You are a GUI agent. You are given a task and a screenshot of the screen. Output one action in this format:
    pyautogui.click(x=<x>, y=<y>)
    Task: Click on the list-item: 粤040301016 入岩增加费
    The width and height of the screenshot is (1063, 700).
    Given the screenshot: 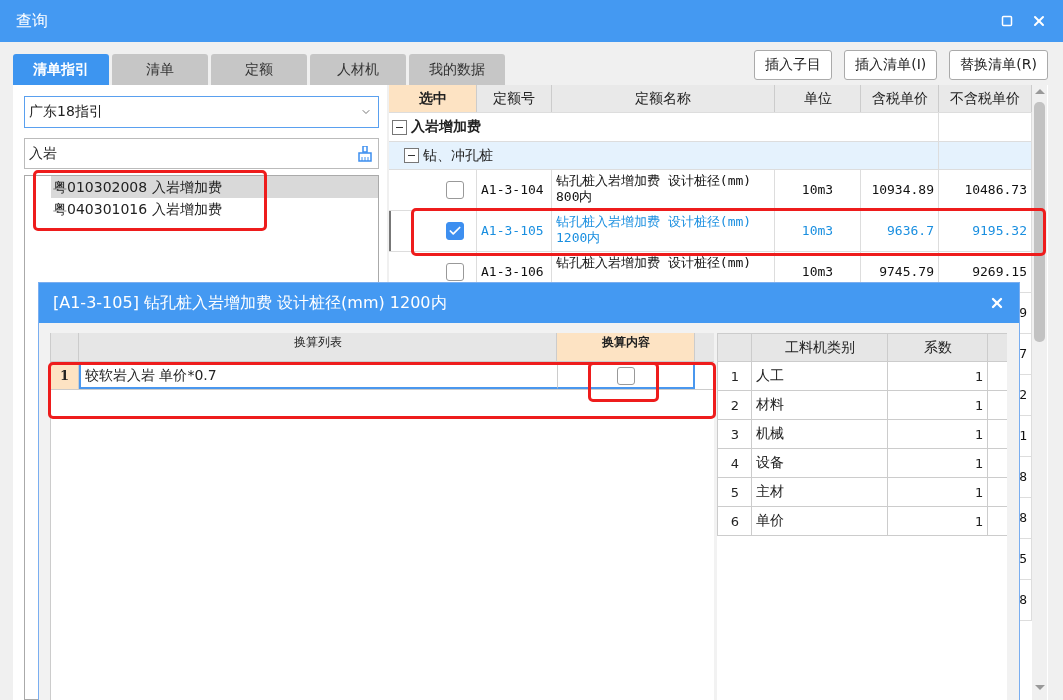 What is the action you would take?
    pyautogui.click(x=214, y=209)
    